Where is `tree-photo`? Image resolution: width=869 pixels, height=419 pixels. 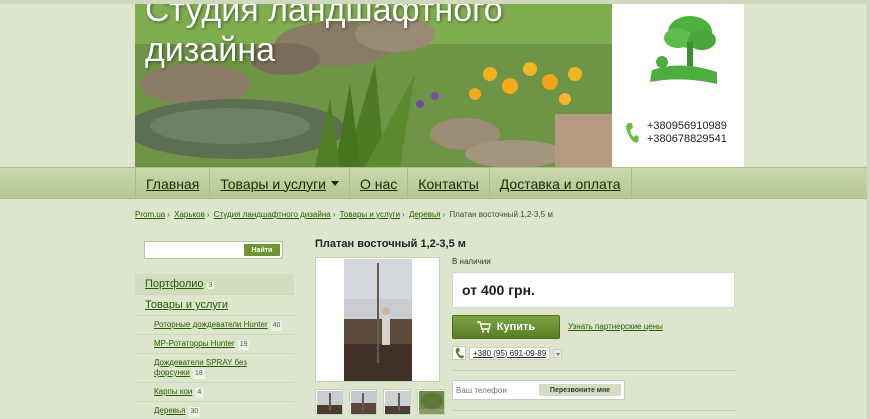 tree-photo is located at coordinates (378, 320).